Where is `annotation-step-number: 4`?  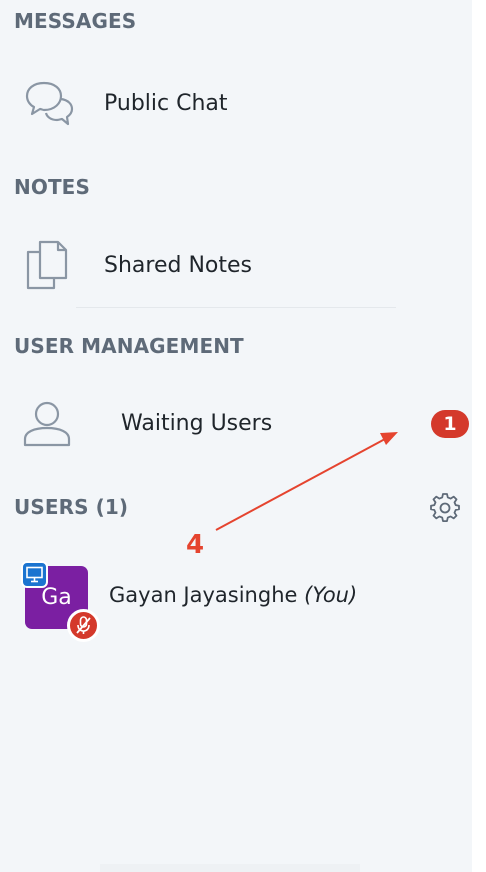 annotation-step-number: 4 is located at coordinates (195, 545).